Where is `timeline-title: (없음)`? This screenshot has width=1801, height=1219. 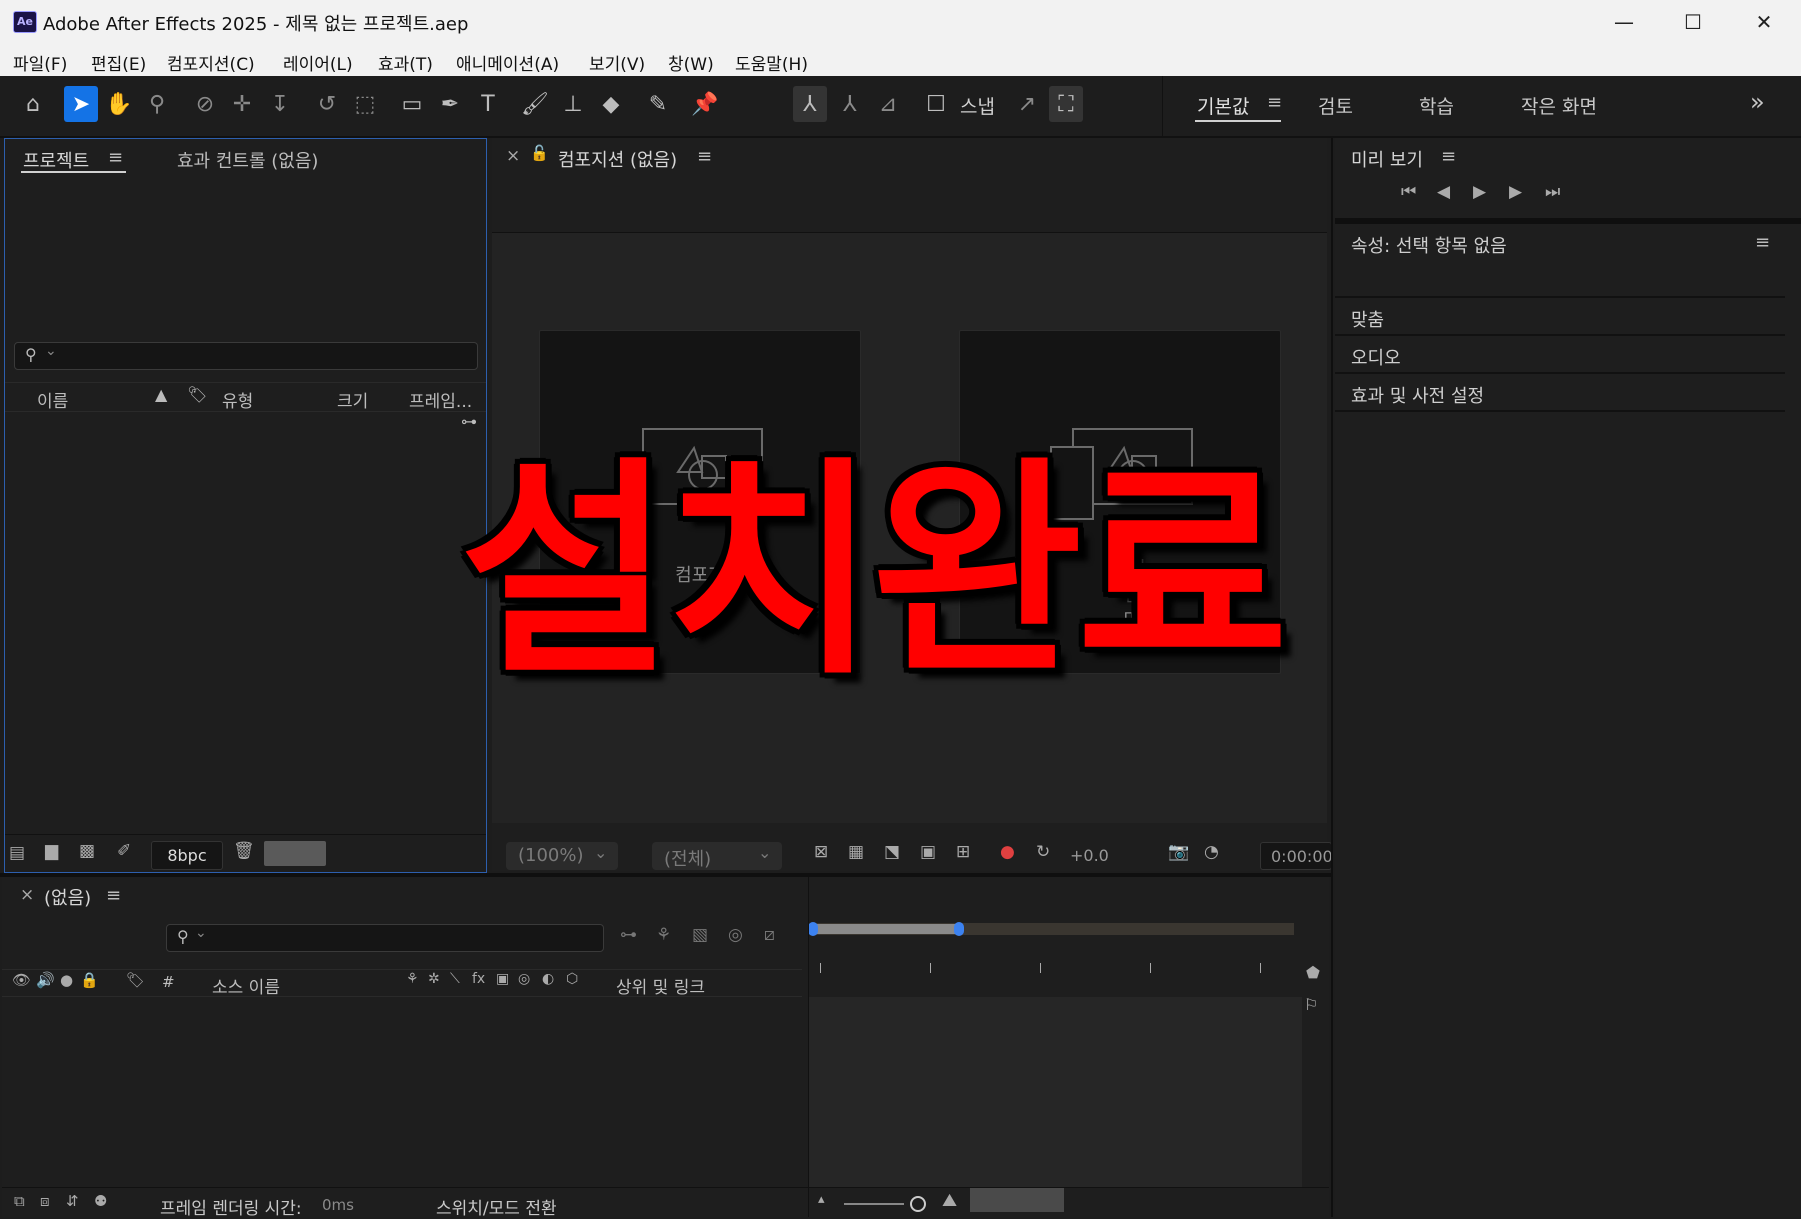 timeline-title: (없음) is located at coordinates (67, 897).